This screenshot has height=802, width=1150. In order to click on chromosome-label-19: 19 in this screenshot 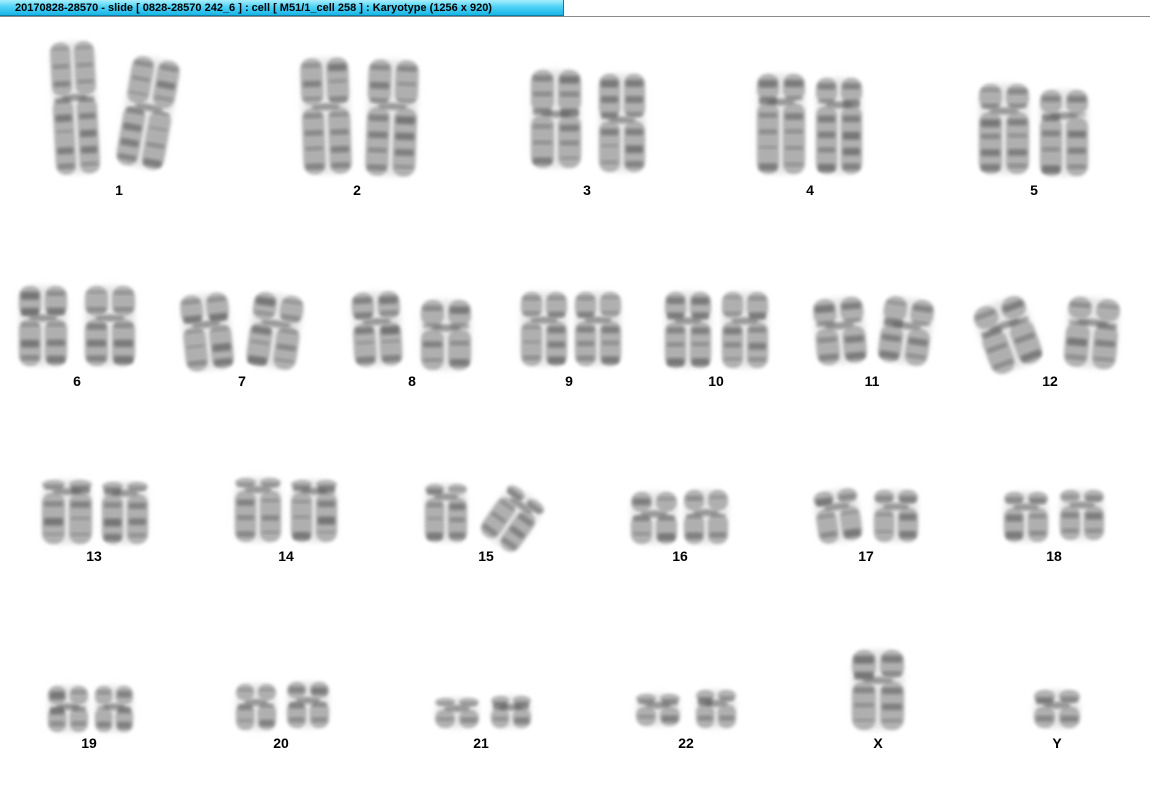, I will do `click(89, 743)`.